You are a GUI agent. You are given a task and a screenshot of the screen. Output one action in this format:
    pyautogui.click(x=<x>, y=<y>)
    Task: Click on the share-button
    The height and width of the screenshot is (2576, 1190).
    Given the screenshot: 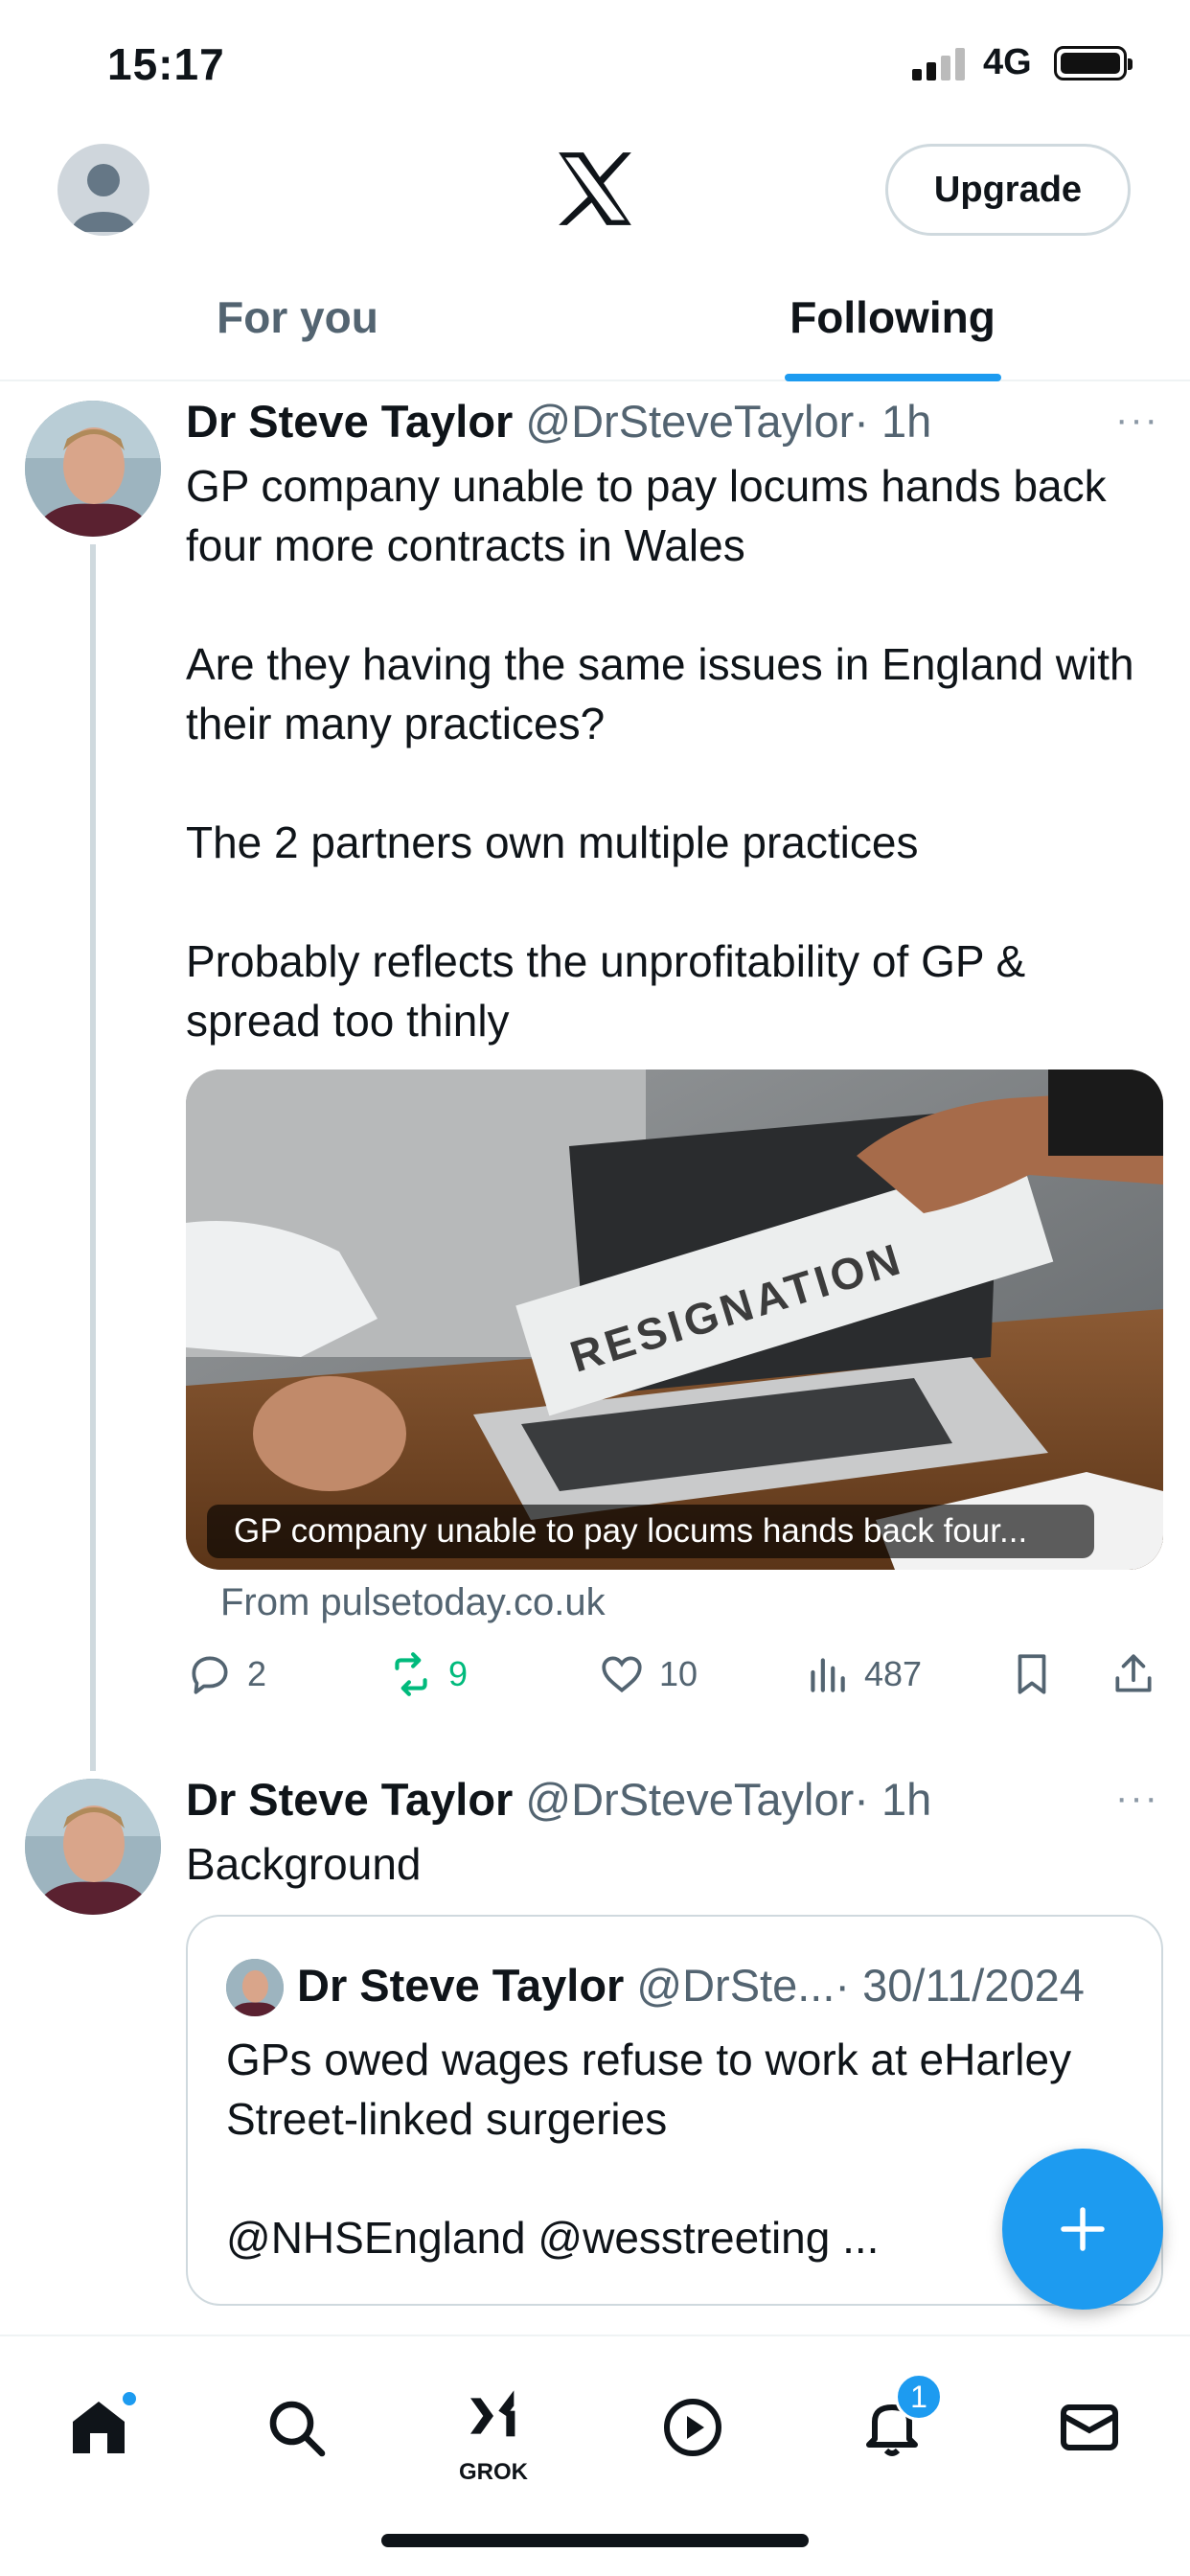 What is the action you would take?
    pyautogui.click(x=1140, y=1674)
    